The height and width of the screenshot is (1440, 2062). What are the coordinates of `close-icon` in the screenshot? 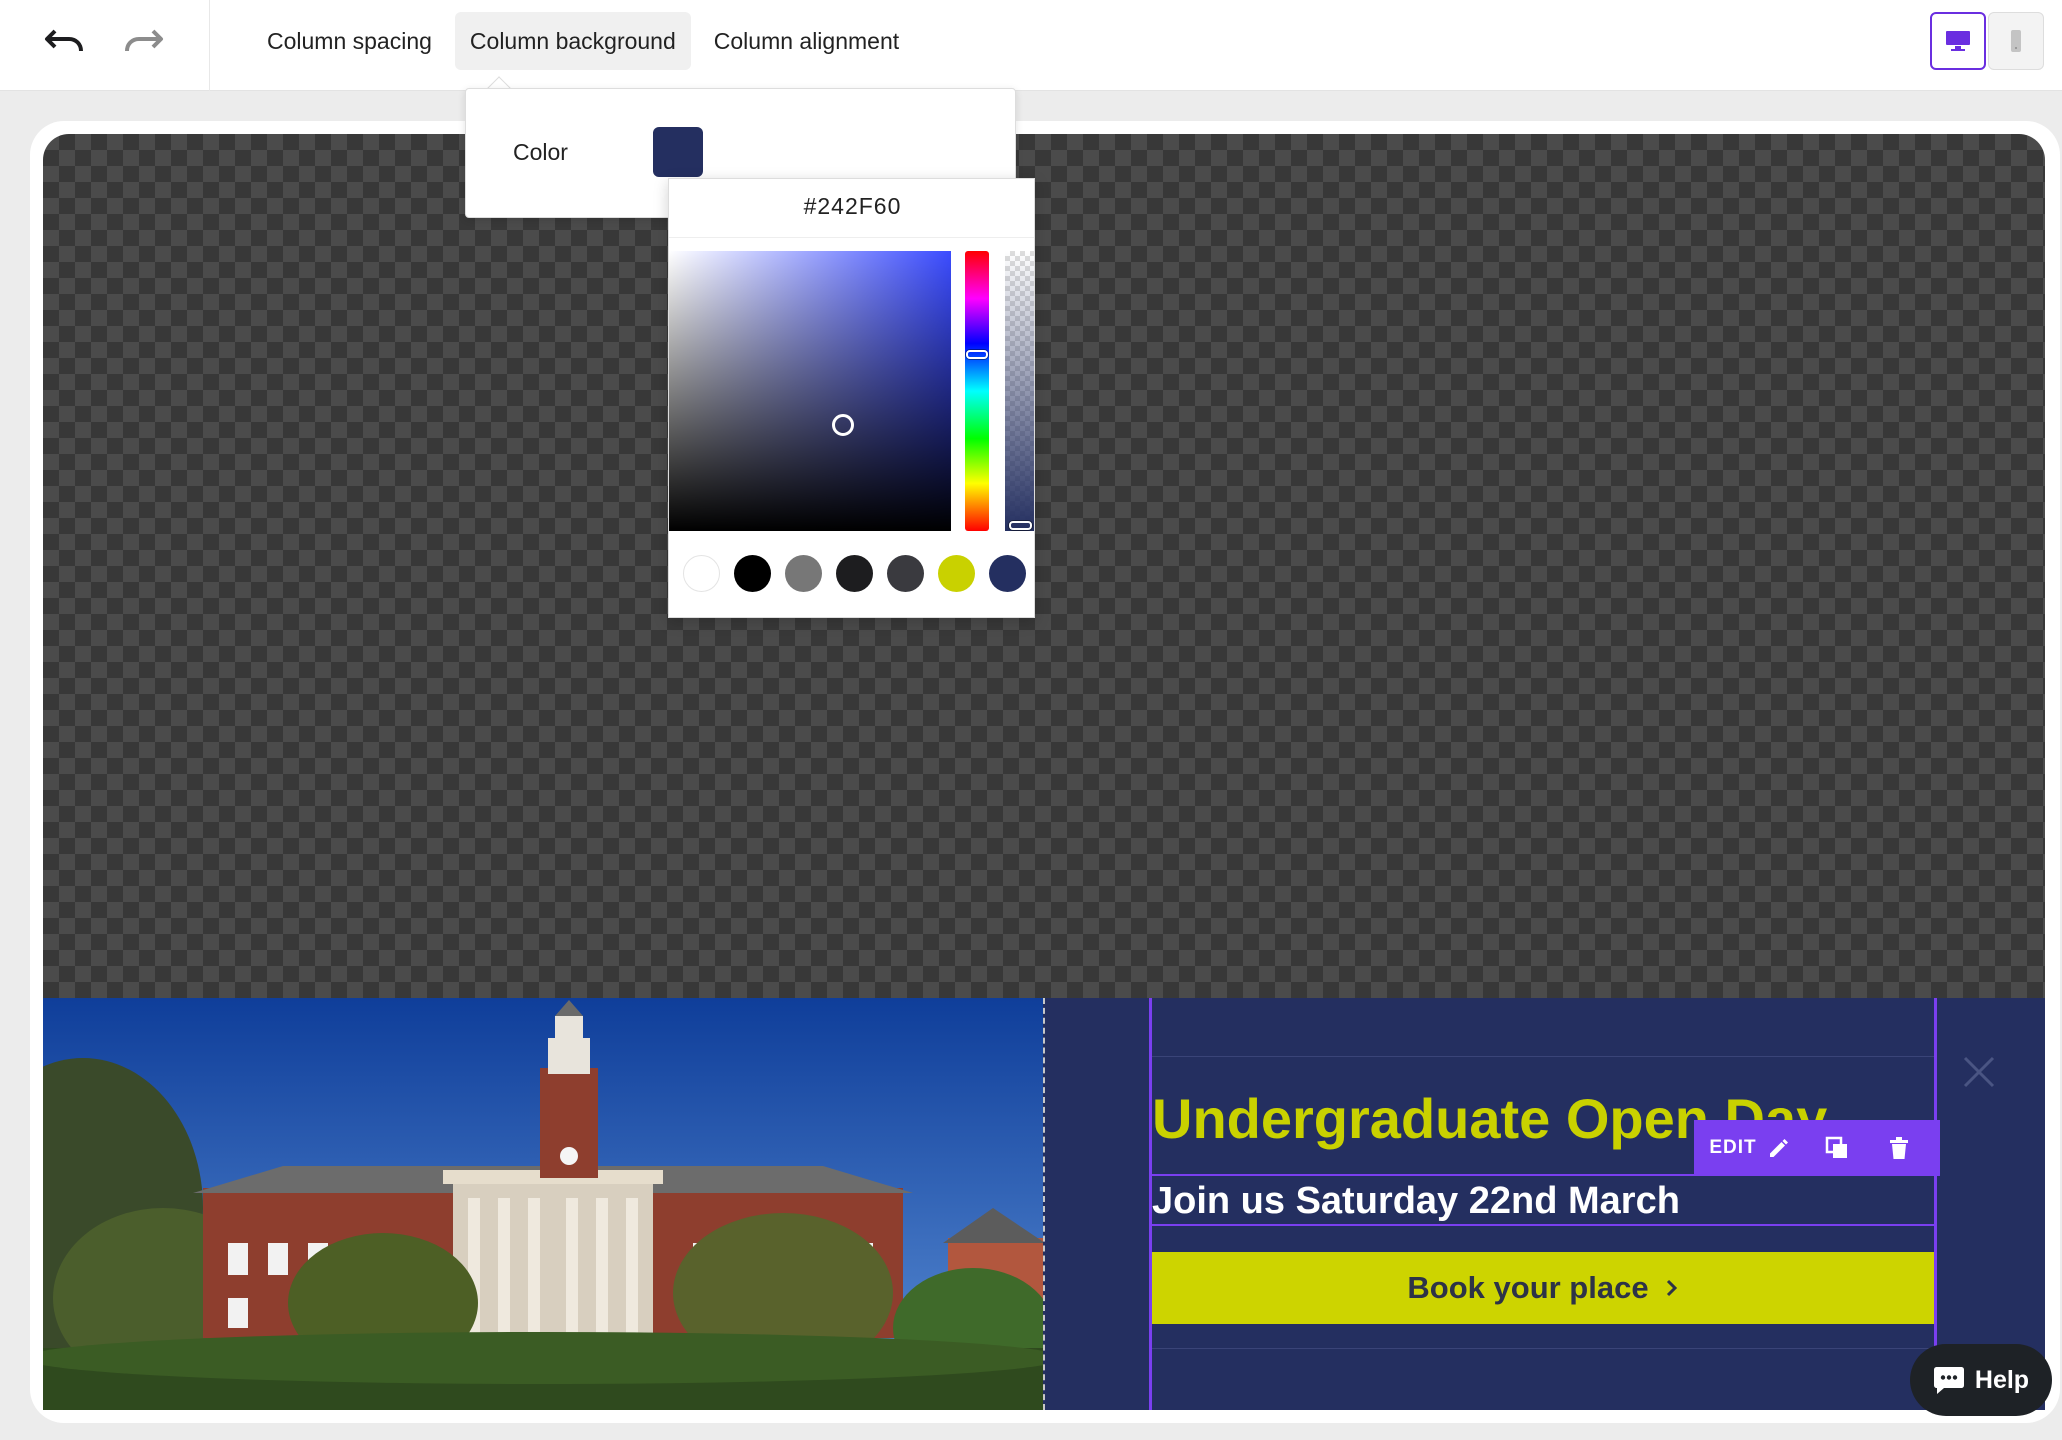 It's located at (1979, 1072).